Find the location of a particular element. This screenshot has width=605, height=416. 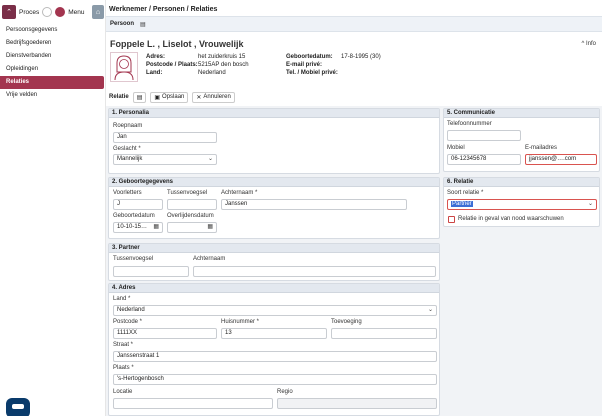

chevron-up-icon: ^ is located at coordinates (583, 44).